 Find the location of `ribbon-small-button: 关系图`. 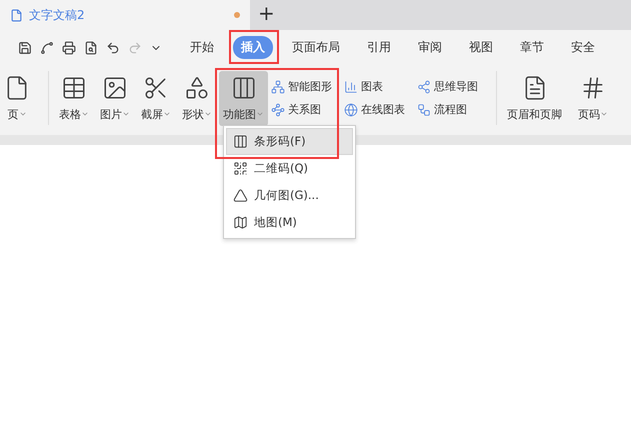

ribbon-small-button: 关系图 is located at coordinates (301, 109).